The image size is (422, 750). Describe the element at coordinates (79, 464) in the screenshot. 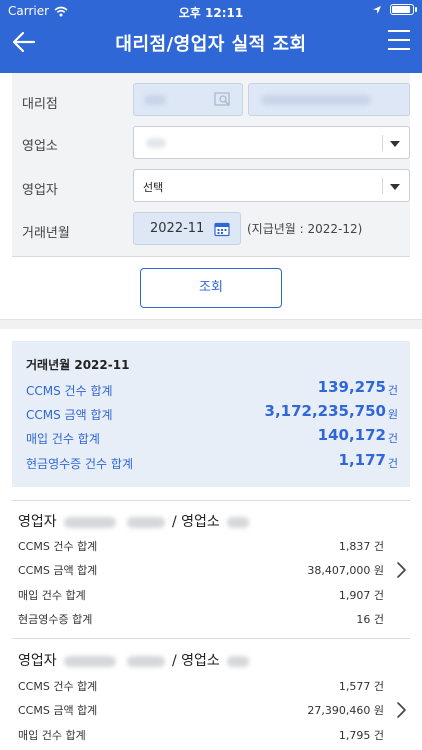

I see `summary-label: 현금영수증 건수 합계` at that location.